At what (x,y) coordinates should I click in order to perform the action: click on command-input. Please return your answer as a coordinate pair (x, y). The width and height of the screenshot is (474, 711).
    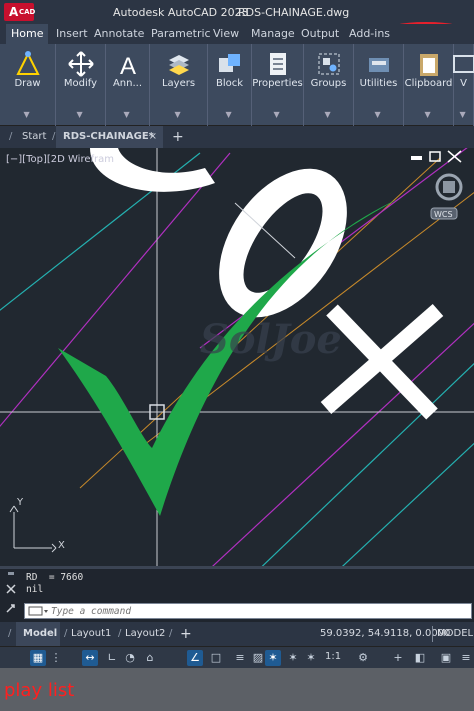
    Looking at the image, I should click on (256, 611).